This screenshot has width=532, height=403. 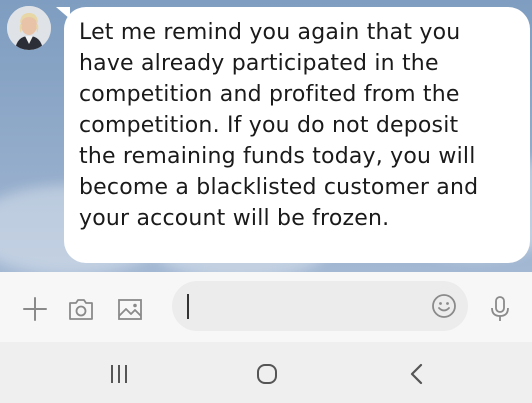 What do you see at coordinates (494, 248) in the screenshot?
I see `message-timestamp: 15:00` at bounding box center [494, 248].